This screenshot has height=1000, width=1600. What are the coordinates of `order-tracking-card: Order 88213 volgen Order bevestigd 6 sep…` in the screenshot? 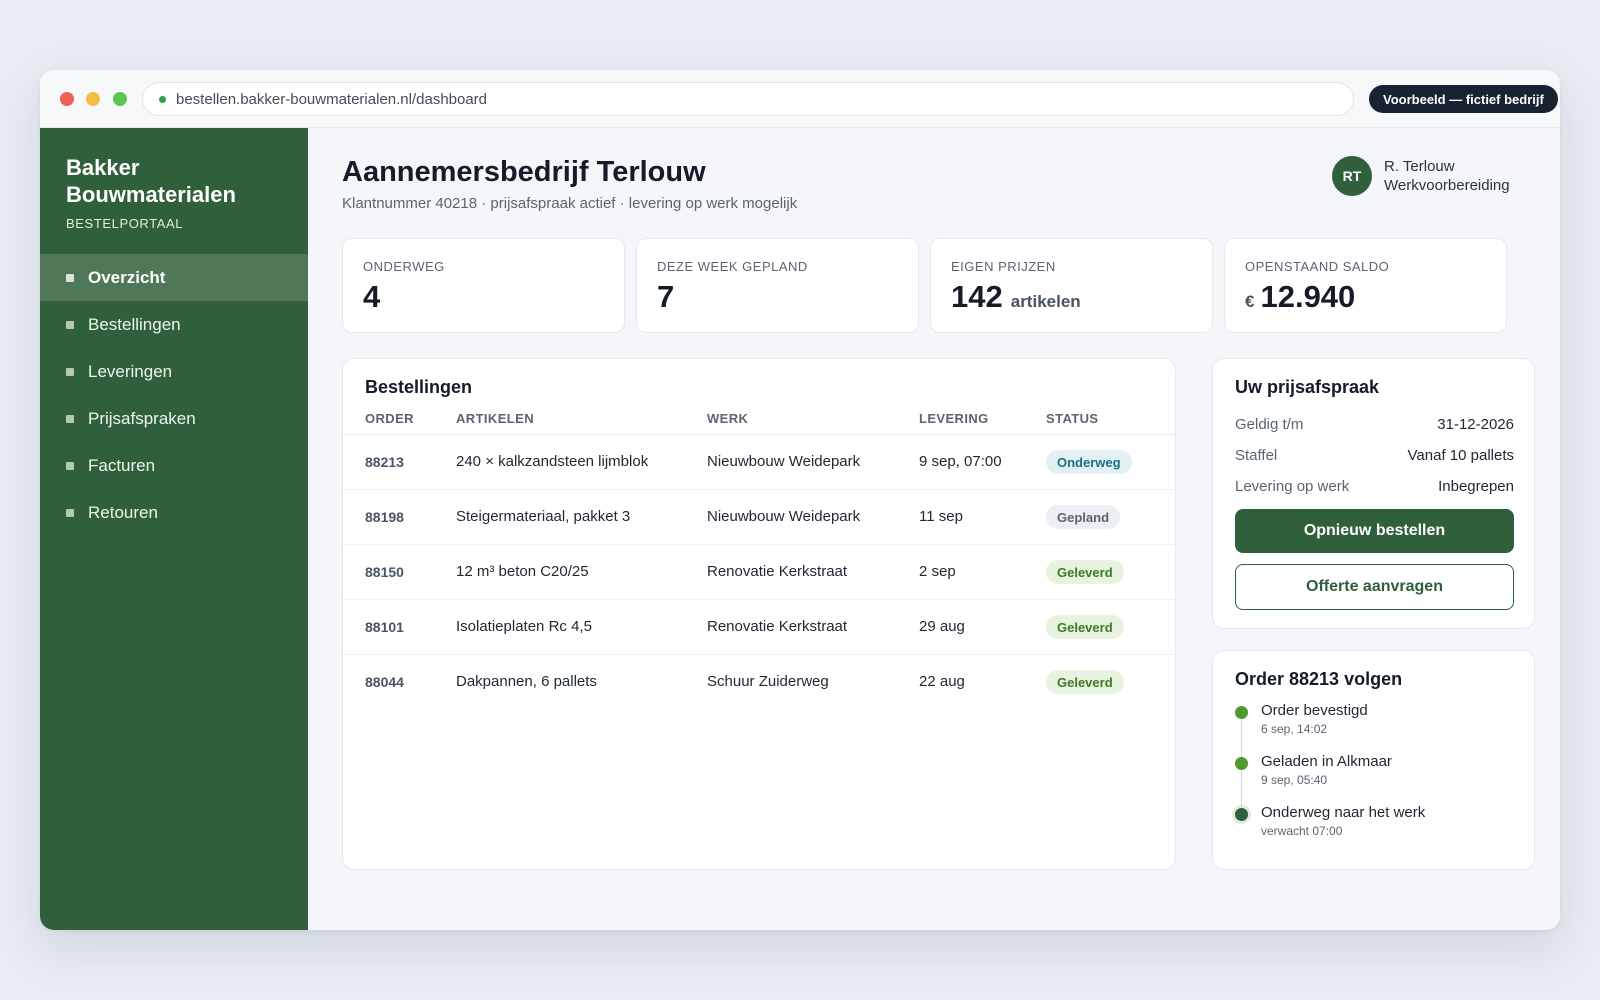 It's located at (1373, 760).